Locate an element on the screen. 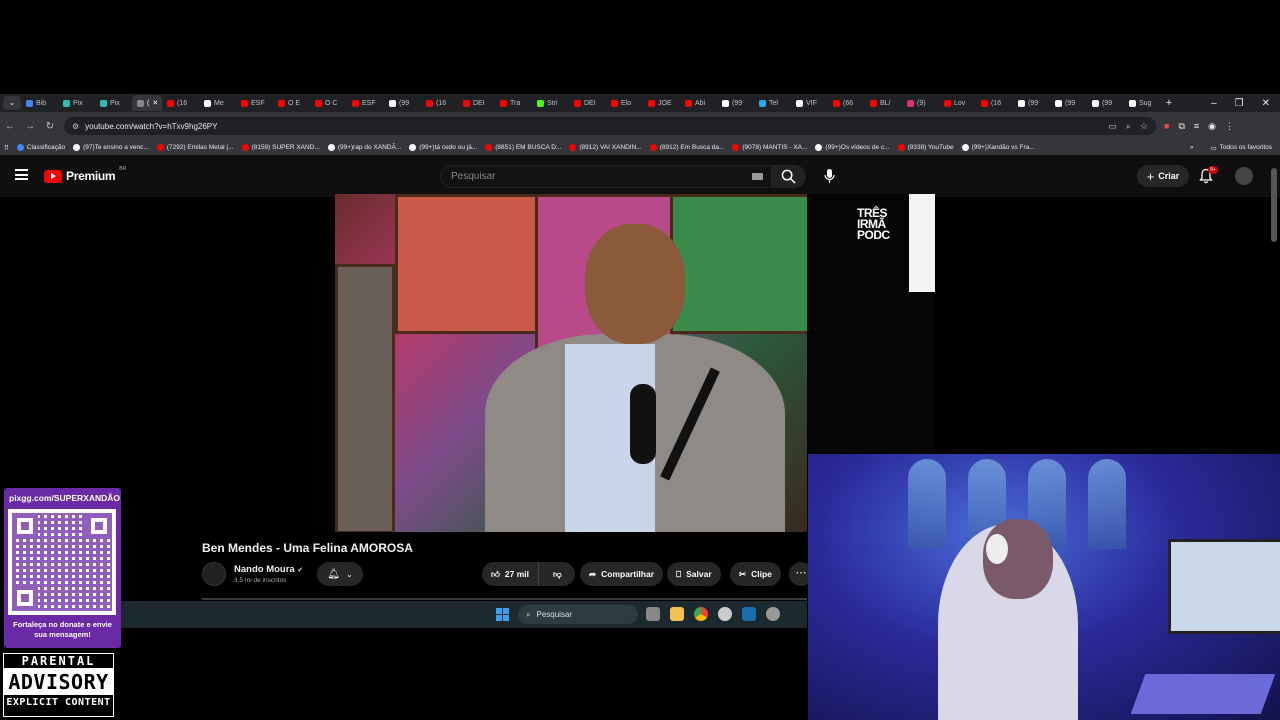  back-icon: ← is located at coordinates (10, 126).